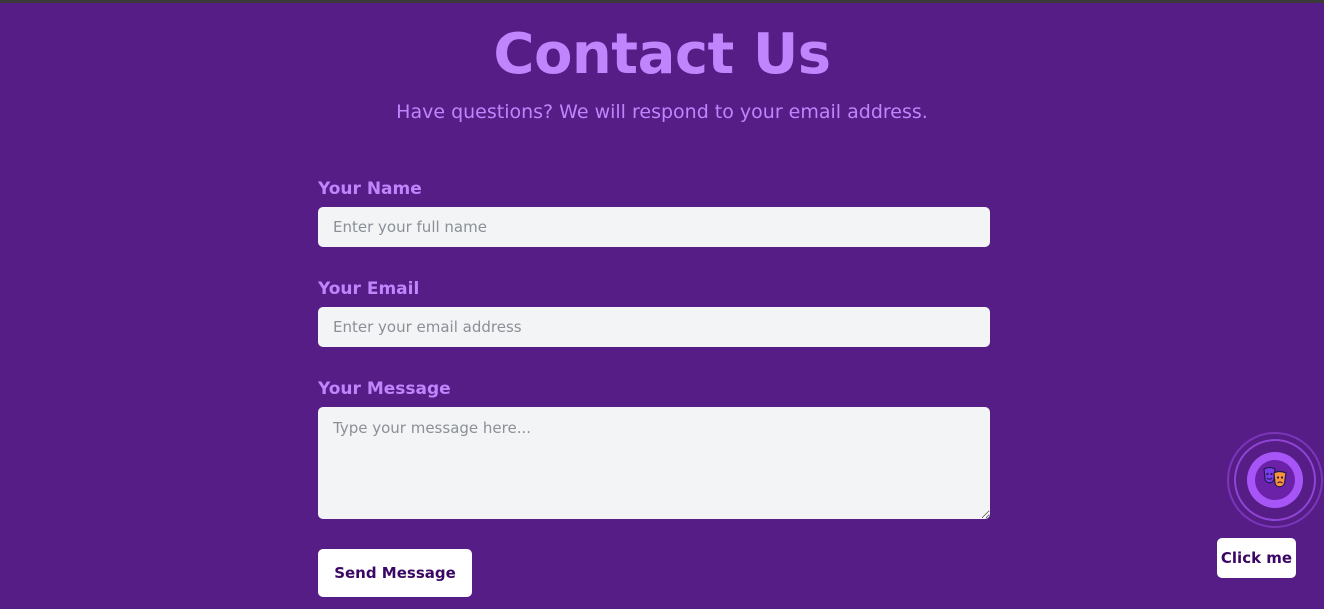 The image size is (1324, 609). I want to click on chat-avatar, so click(1275, 480).